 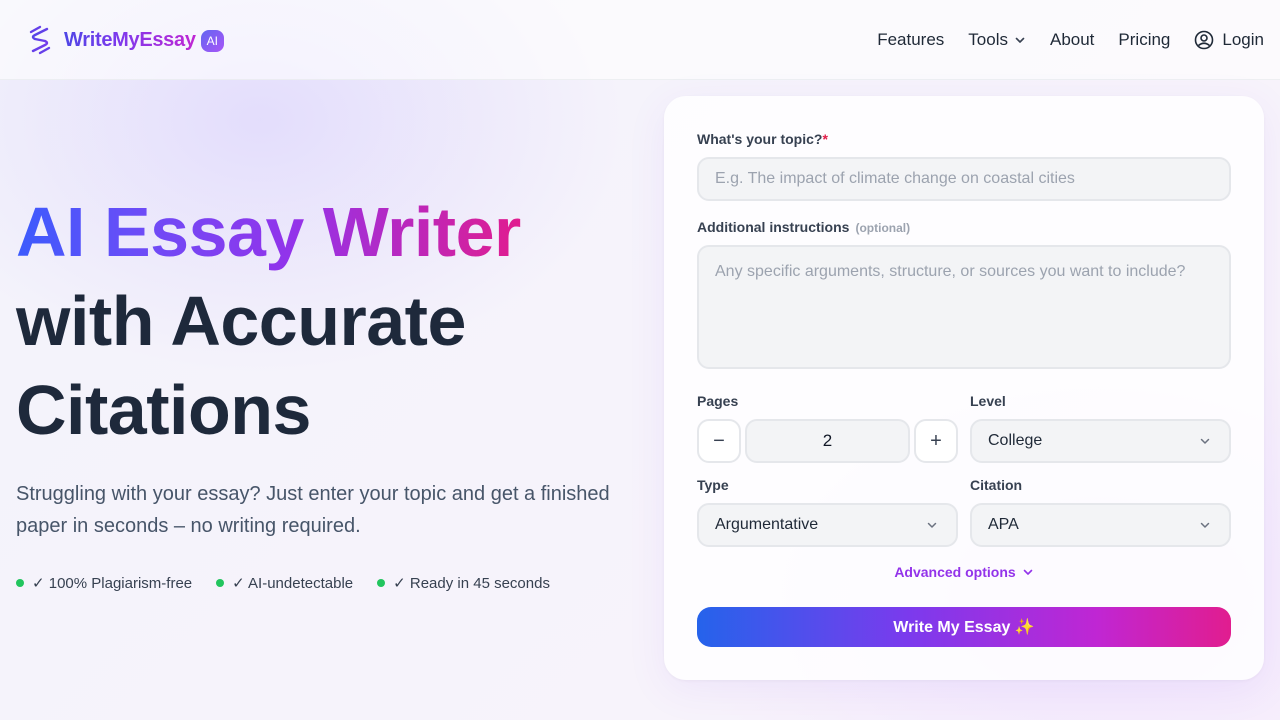 I want to click on citation-label: Citation, so click(x=996, y=485).